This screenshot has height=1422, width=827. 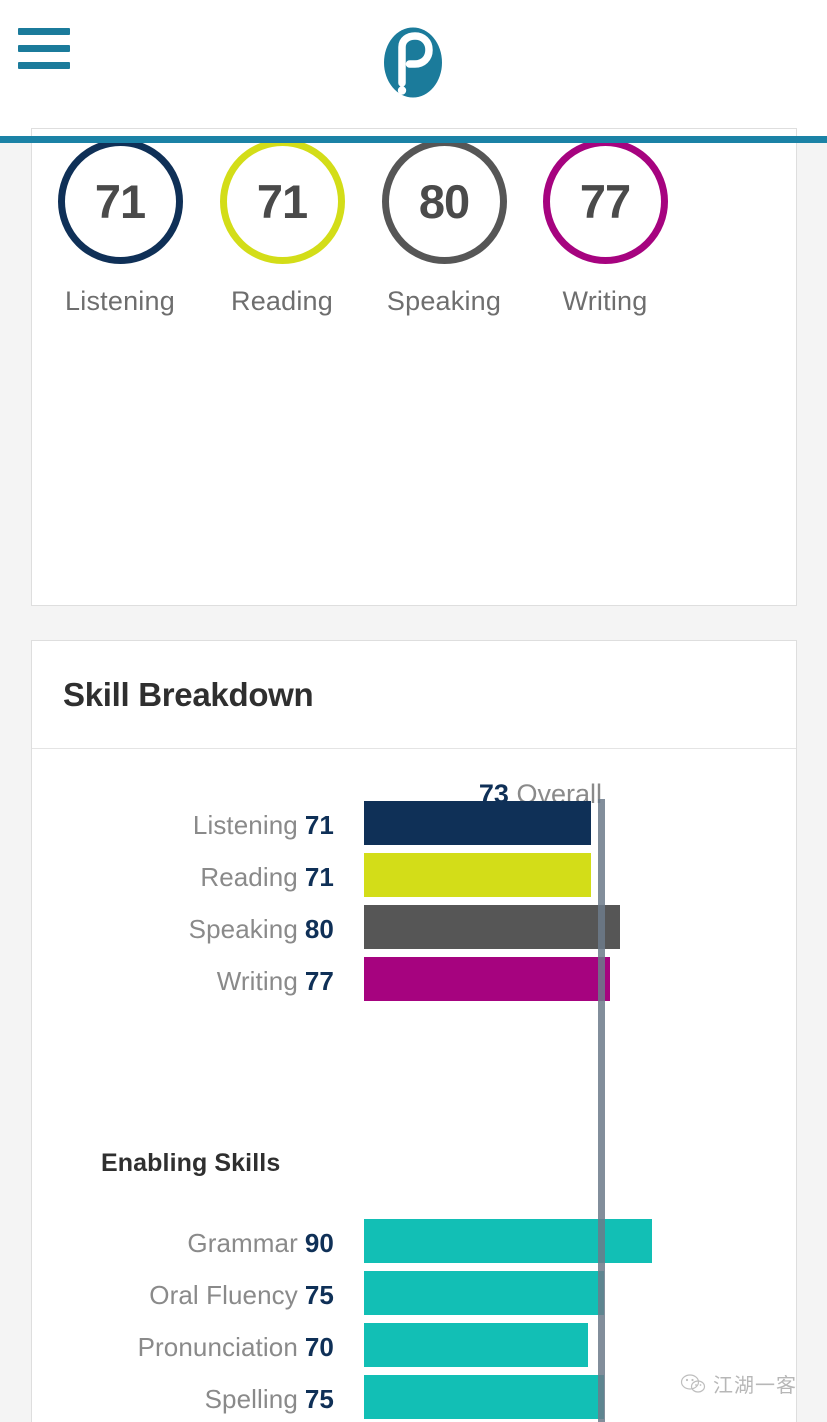 I want to click on bar-fill-grammar, so click(x=508, y=1241).